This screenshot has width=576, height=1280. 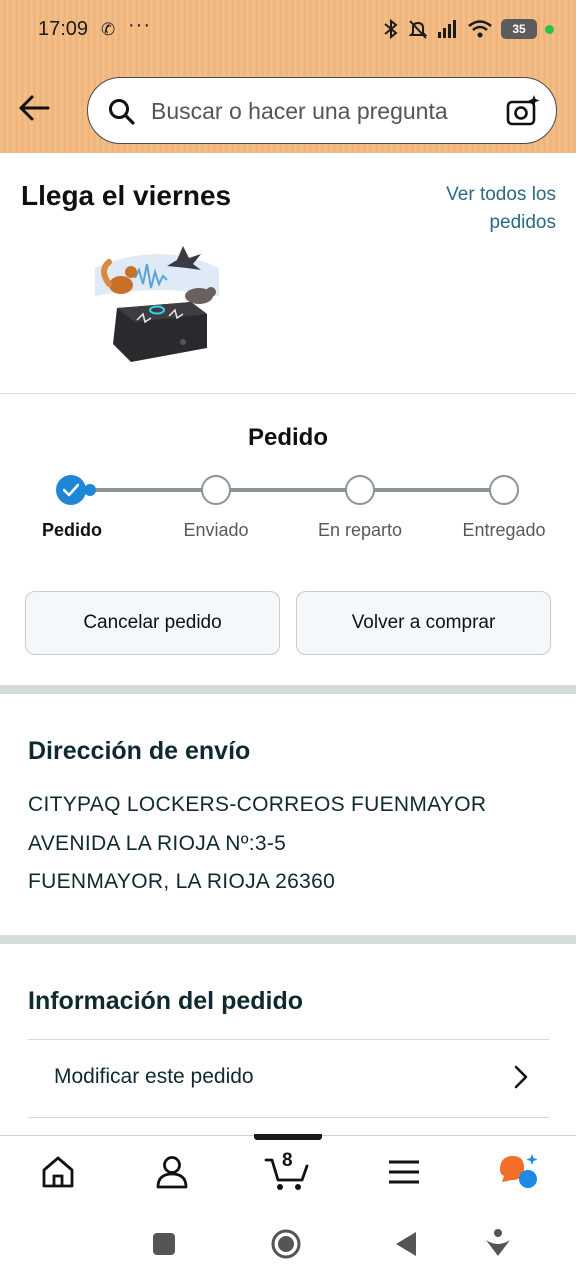 What do you see at coordinates (486, 209) in the screenshot?
I see `view-all-orders-link: Ver todos los pedidos` at bounding box center [486, 209].